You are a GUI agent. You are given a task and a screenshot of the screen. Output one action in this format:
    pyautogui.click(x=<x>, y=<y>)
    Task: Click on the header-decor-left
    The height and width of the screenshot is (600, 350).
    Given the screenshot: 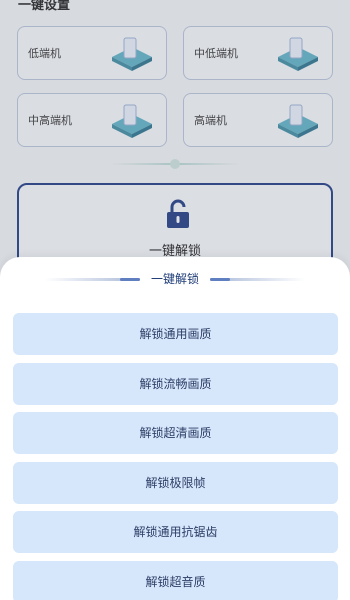 What is the action you would take?
    pyautogui.click(x=92, y=279)
    